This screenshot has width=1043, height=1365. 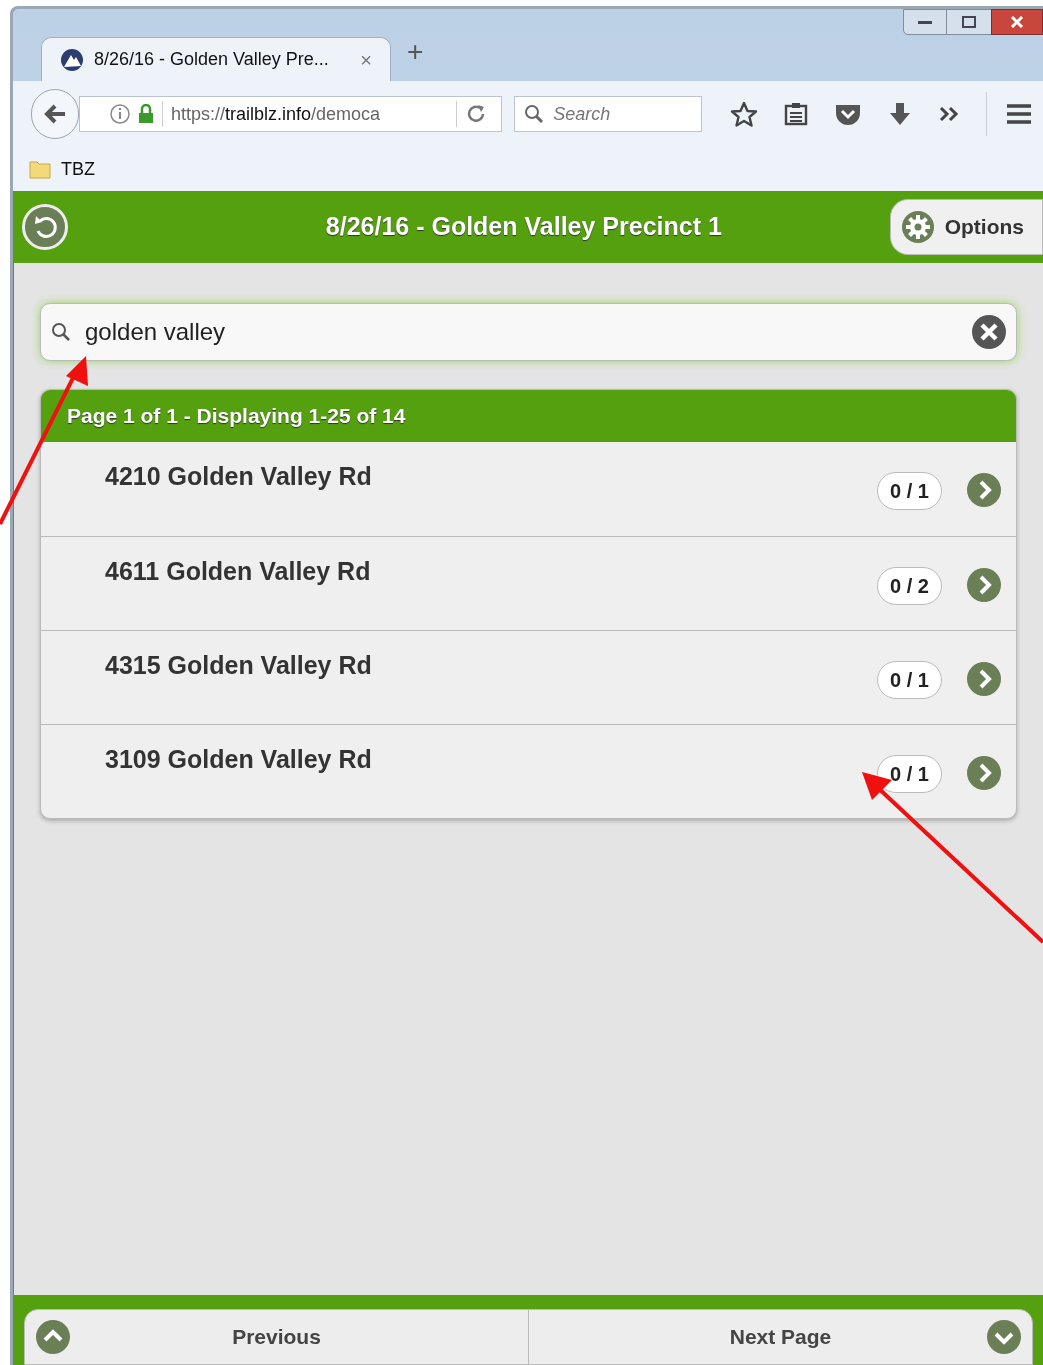 I want to click on close-icon, so click(x=1017, y=22).